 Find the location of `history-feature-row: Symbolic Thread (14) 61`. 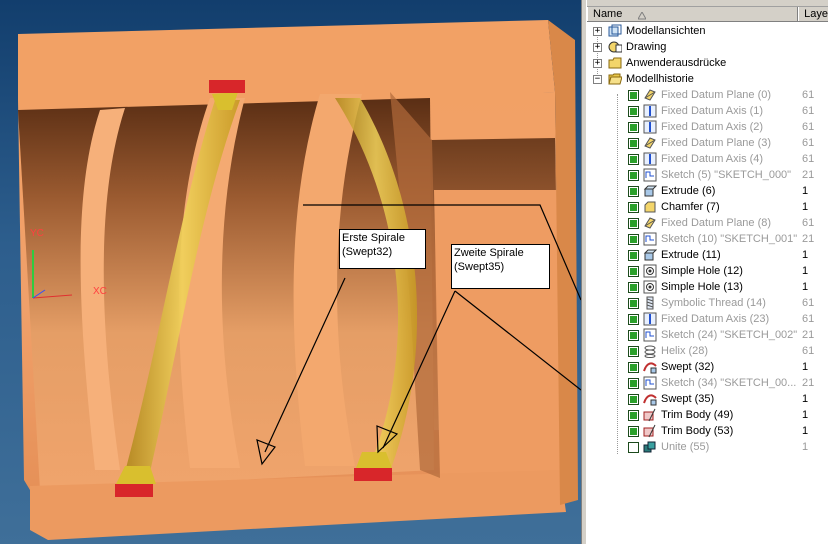

history-feature-row: Symbolic Thread (14) 61 is located at coordinates (707, 303).